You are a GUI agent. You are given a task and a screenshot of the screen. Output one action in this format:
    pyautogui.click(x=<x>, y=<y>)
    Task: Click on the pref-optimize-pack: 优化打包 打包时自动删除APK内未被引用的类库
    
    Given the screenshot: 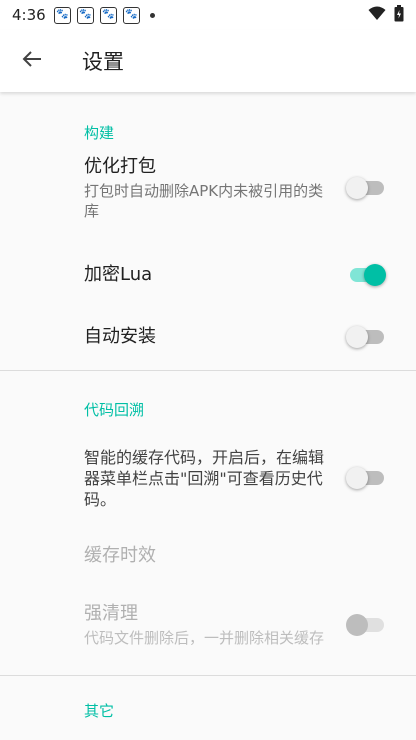 What is the action you would take?
    pyautogui.click(x=208, y=188)
    